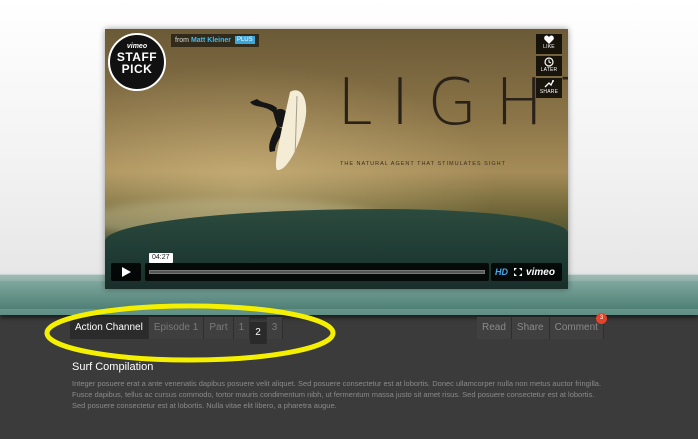 Image resolution: width=698 pixels, height=439 pixels. I want to click on progress-track, so click(317, 272).